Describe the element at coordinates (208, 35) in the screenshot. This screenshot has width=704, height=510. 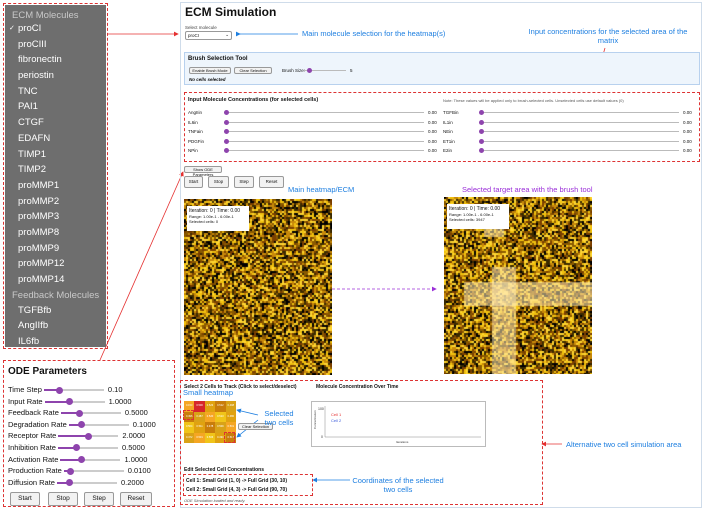
I see `molecule-select: proCI ⌄` at that location.